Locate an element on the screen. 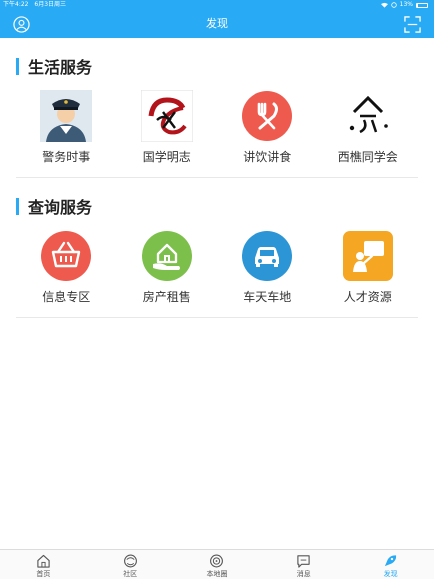 This screenshot has width=434, height=579. service-sinology: 国学明志 is located at coordinates (167, 127).